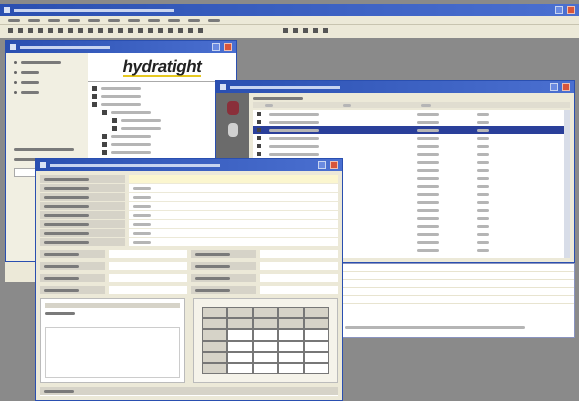  I want to click on hydratight-logo: hydratight, so click(162, 67).